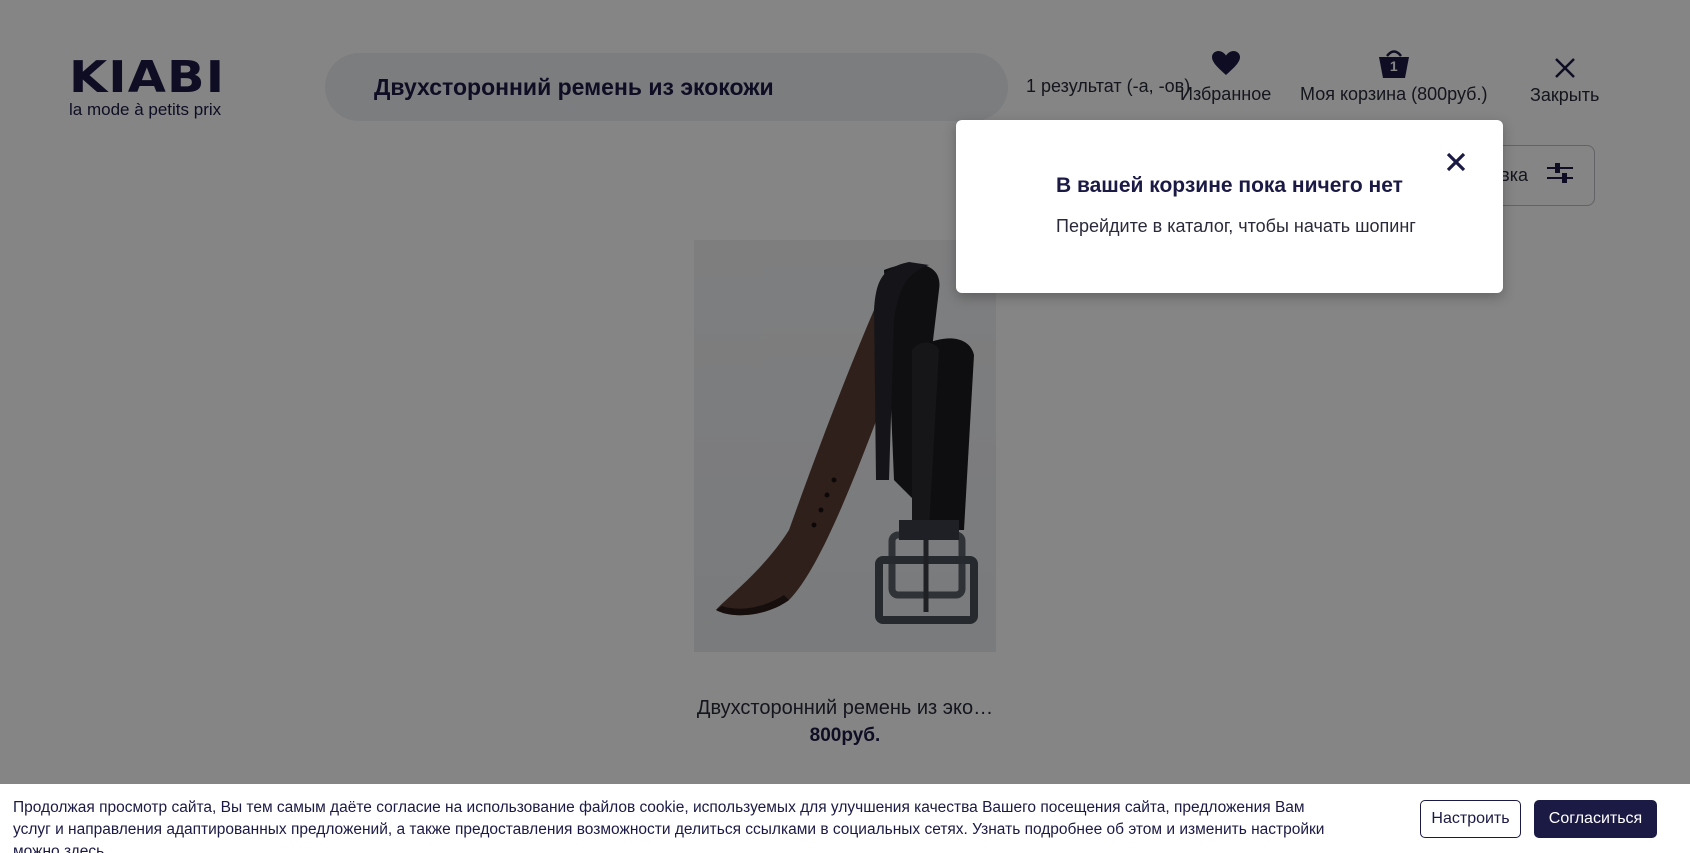  Describe the element at coordinates (1236, 226) in the screenshot. I see `popup-text: Перейдите в каталог, чтобы начать шопинг` at that location.